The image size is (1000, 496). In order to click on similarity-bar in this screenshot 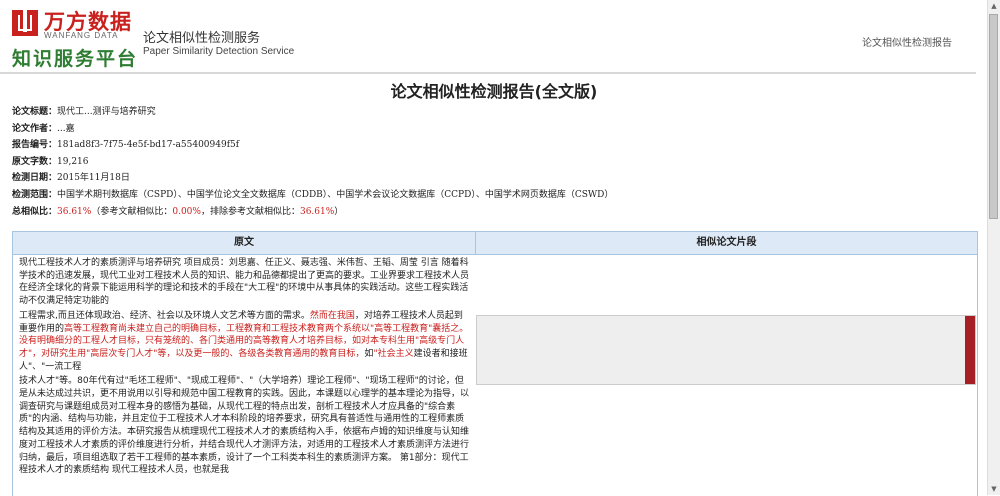, I will do `click(970, 350)`.